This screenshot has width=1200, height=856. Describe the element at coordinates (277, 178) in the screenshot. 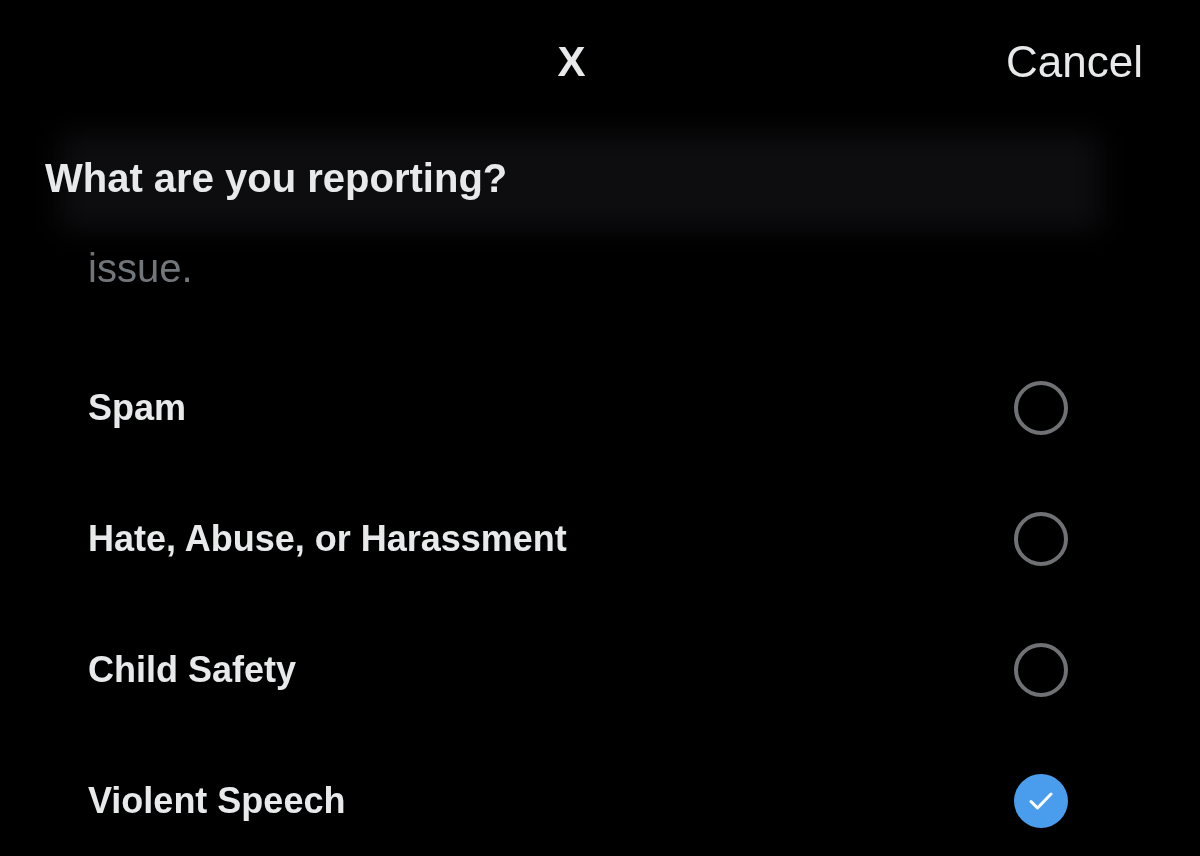

I see `page-title: What are you reporting?` at that location.